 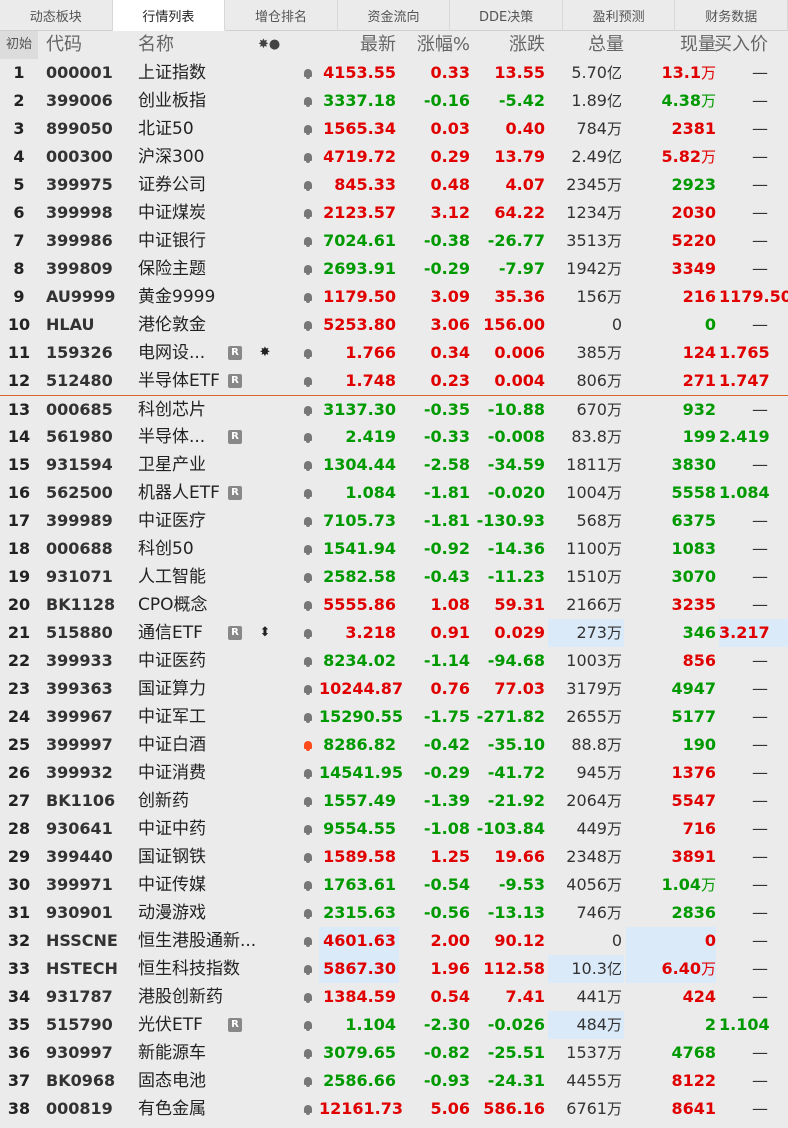 I want to click on table-row: 5 399975 证券公司 845.33 0.48 4.07 2345万 2923 —, so click(x=394, y=185).